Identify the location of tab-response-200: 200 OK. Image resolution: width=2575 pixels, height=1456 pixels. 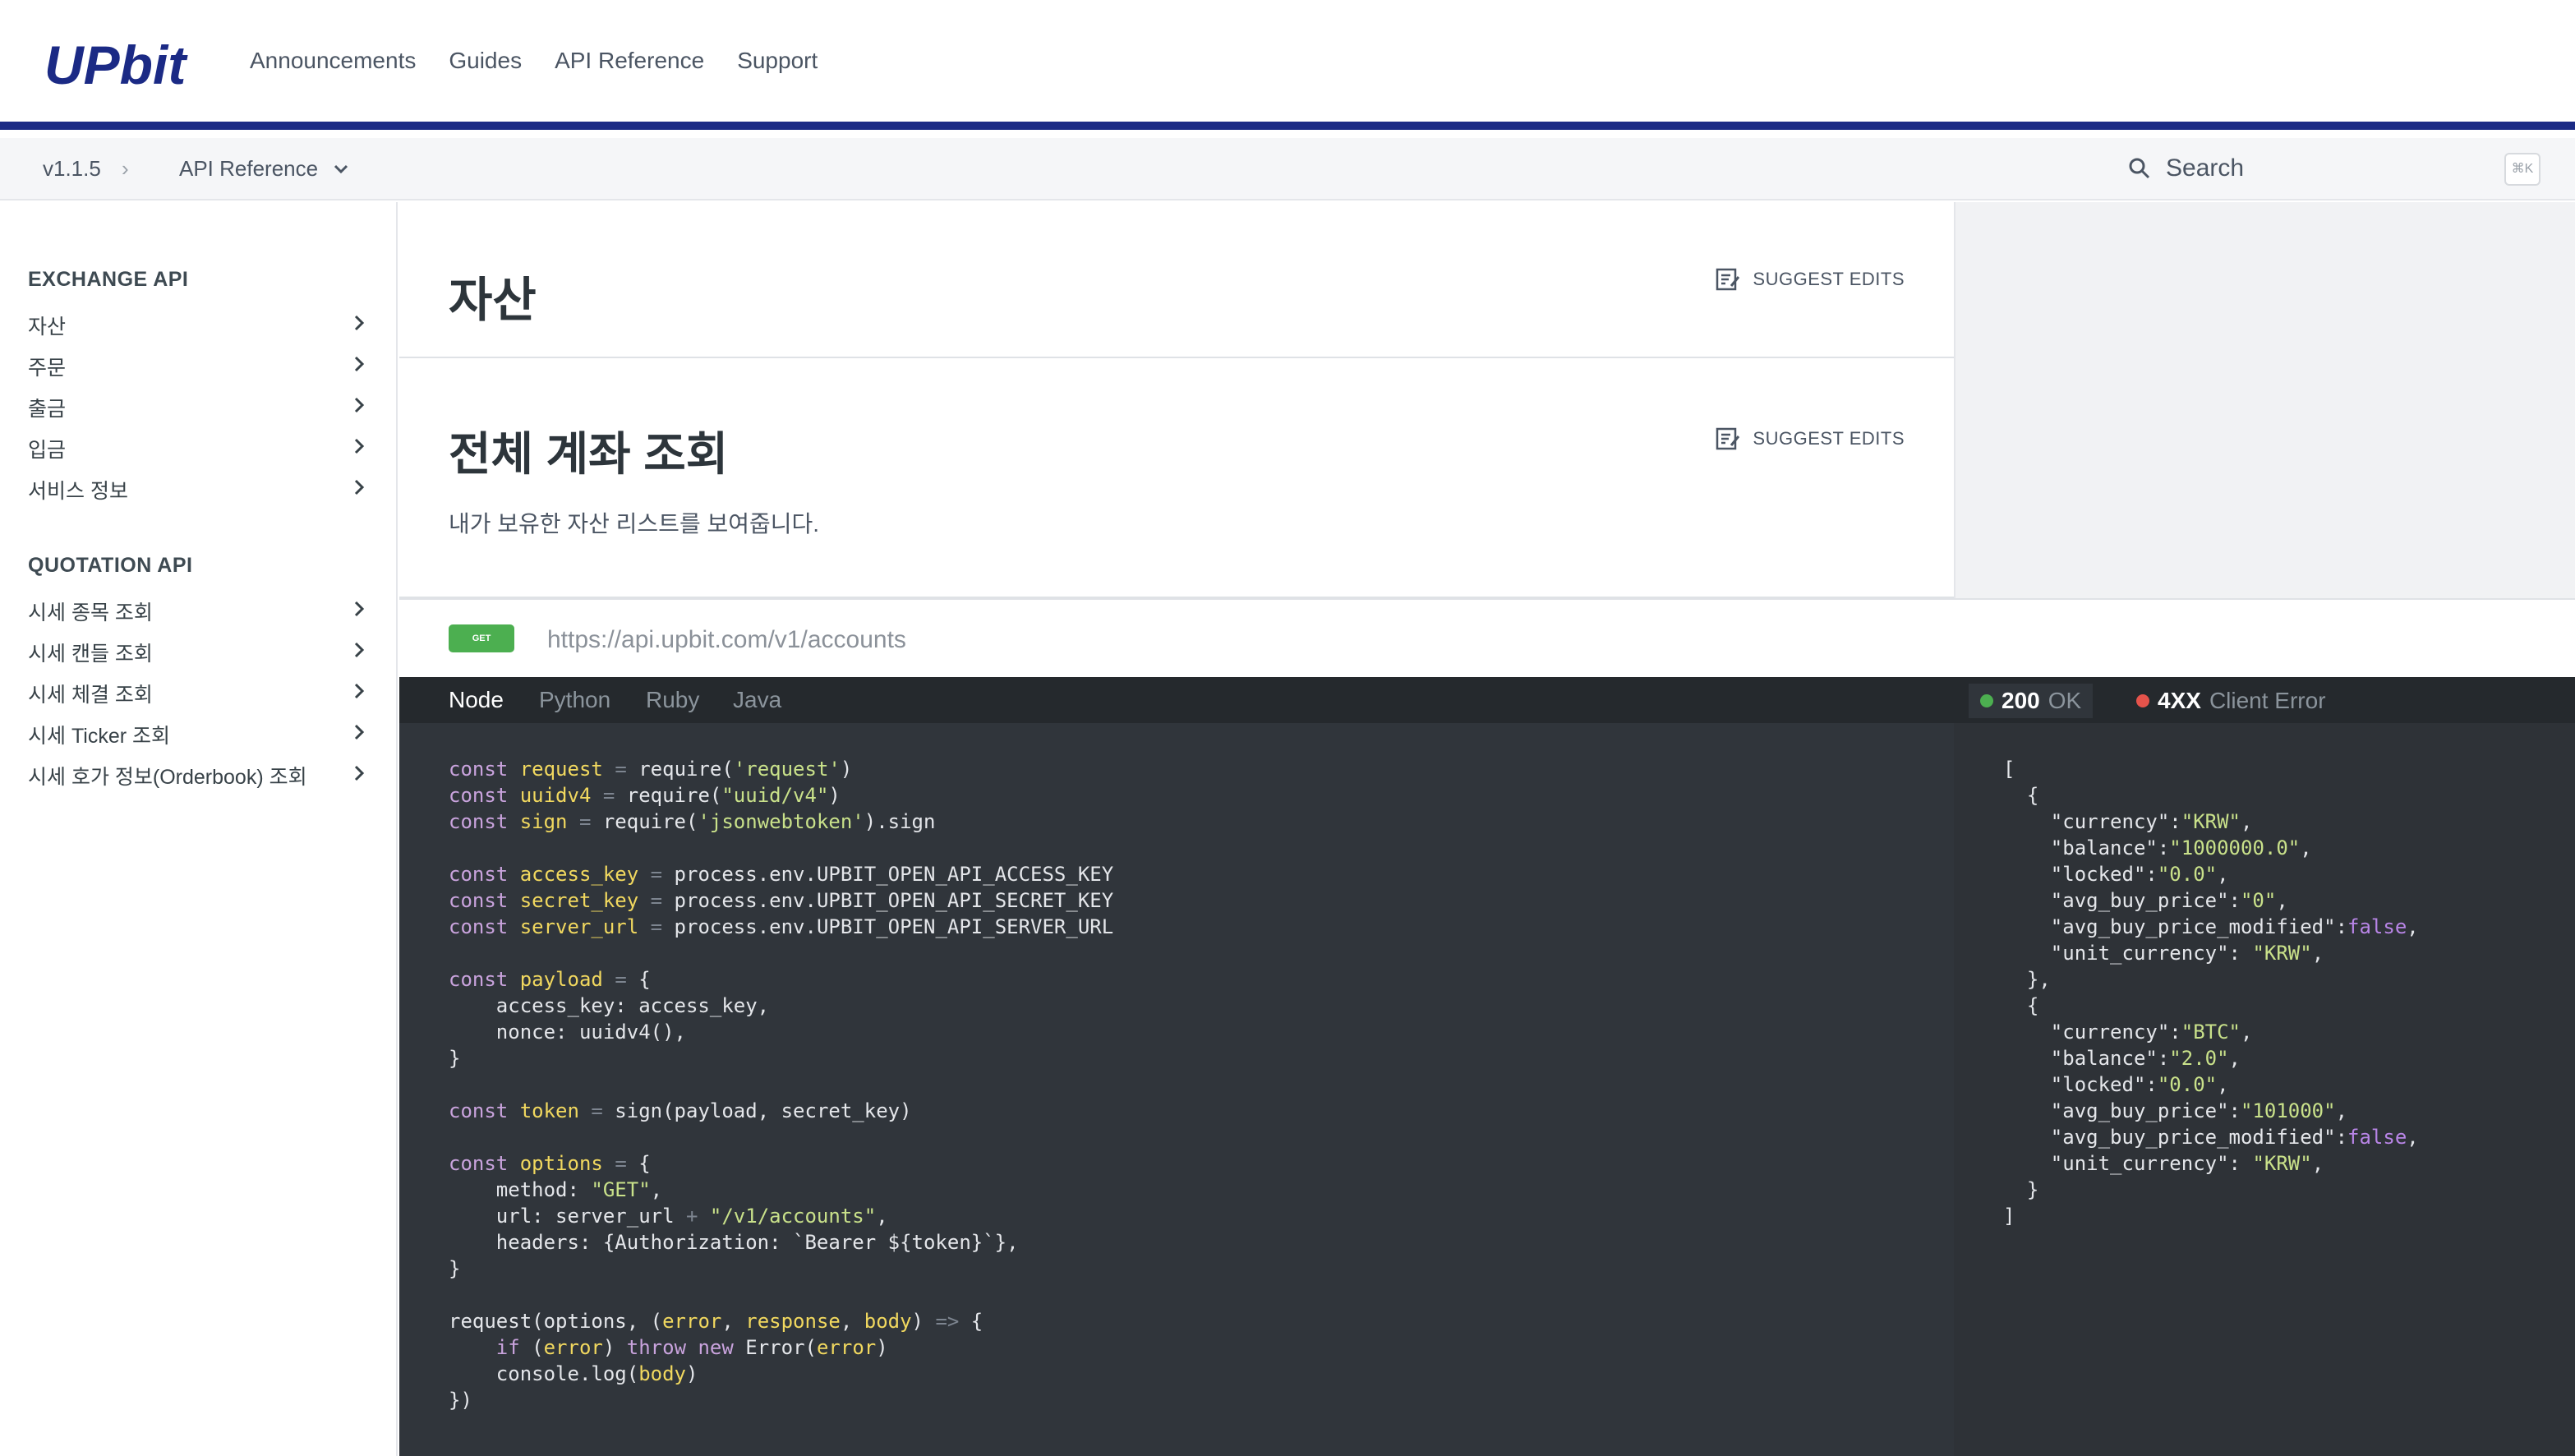
(2032, 701).